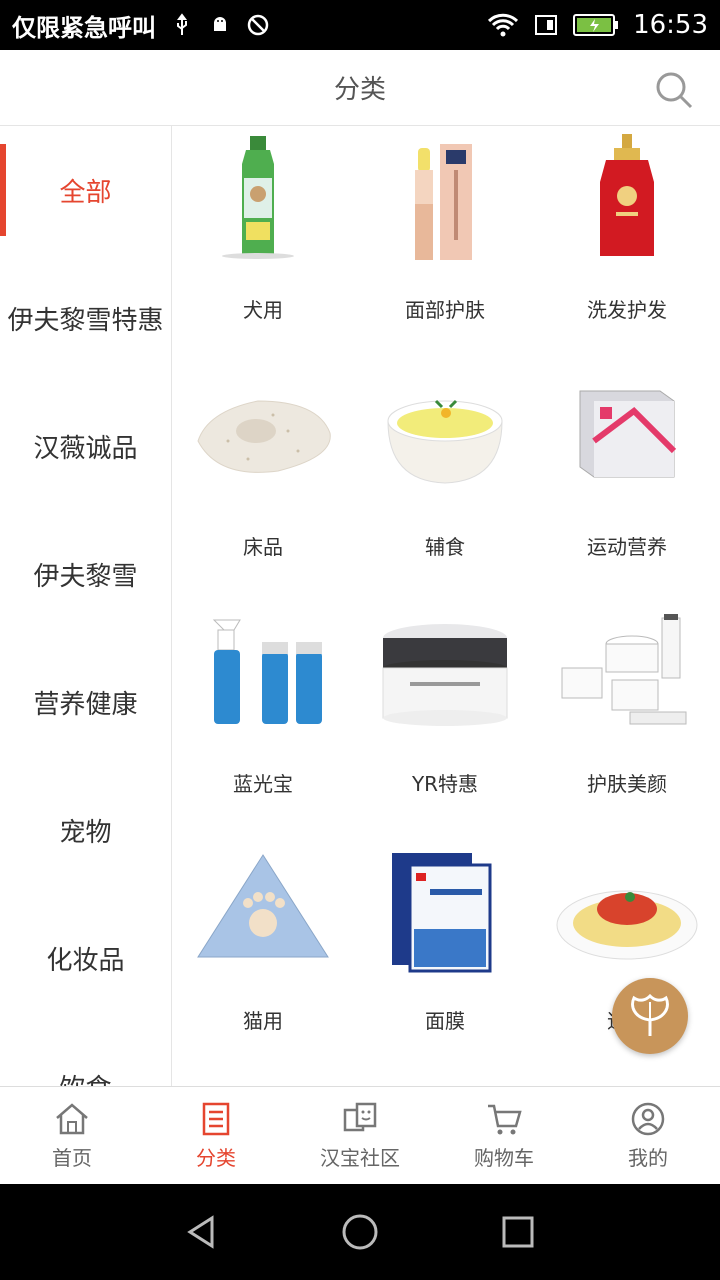 This screenshot has height=1280, width=720. Describe the element at coordinates (445, 1021) in the screenshot. I see `category-label: 面膜` at that location.